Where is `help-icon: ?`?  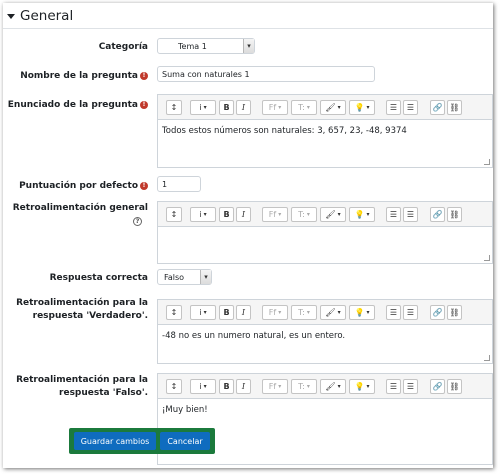
help-icon: ? is located at coordinates (137, 221).